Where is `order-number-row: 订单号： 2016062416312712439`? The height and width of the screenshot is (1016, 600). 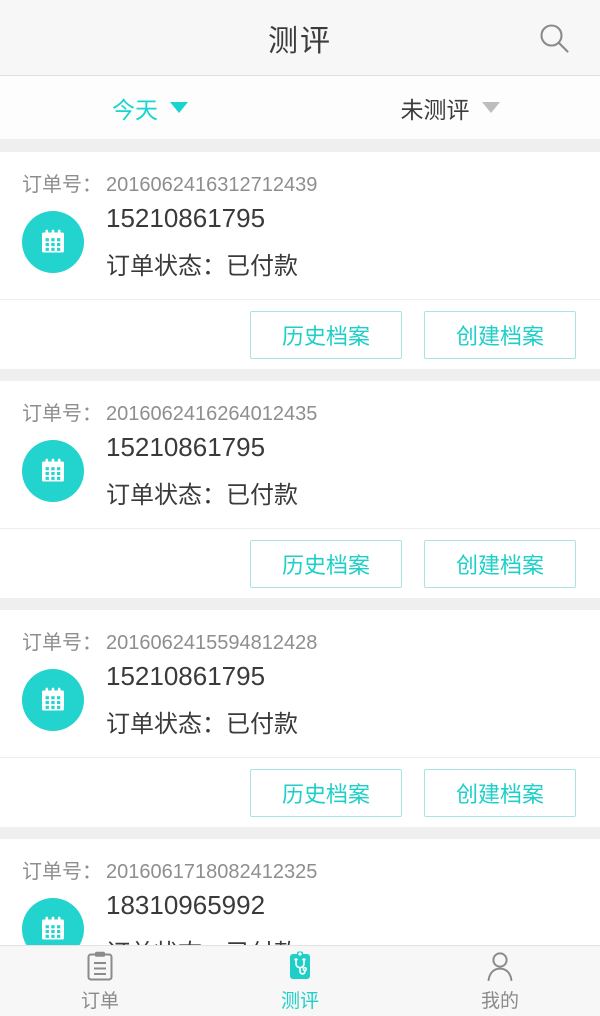 order-number-row: 订单号： 2016062416312712439 is located at coordinates (300, 185).